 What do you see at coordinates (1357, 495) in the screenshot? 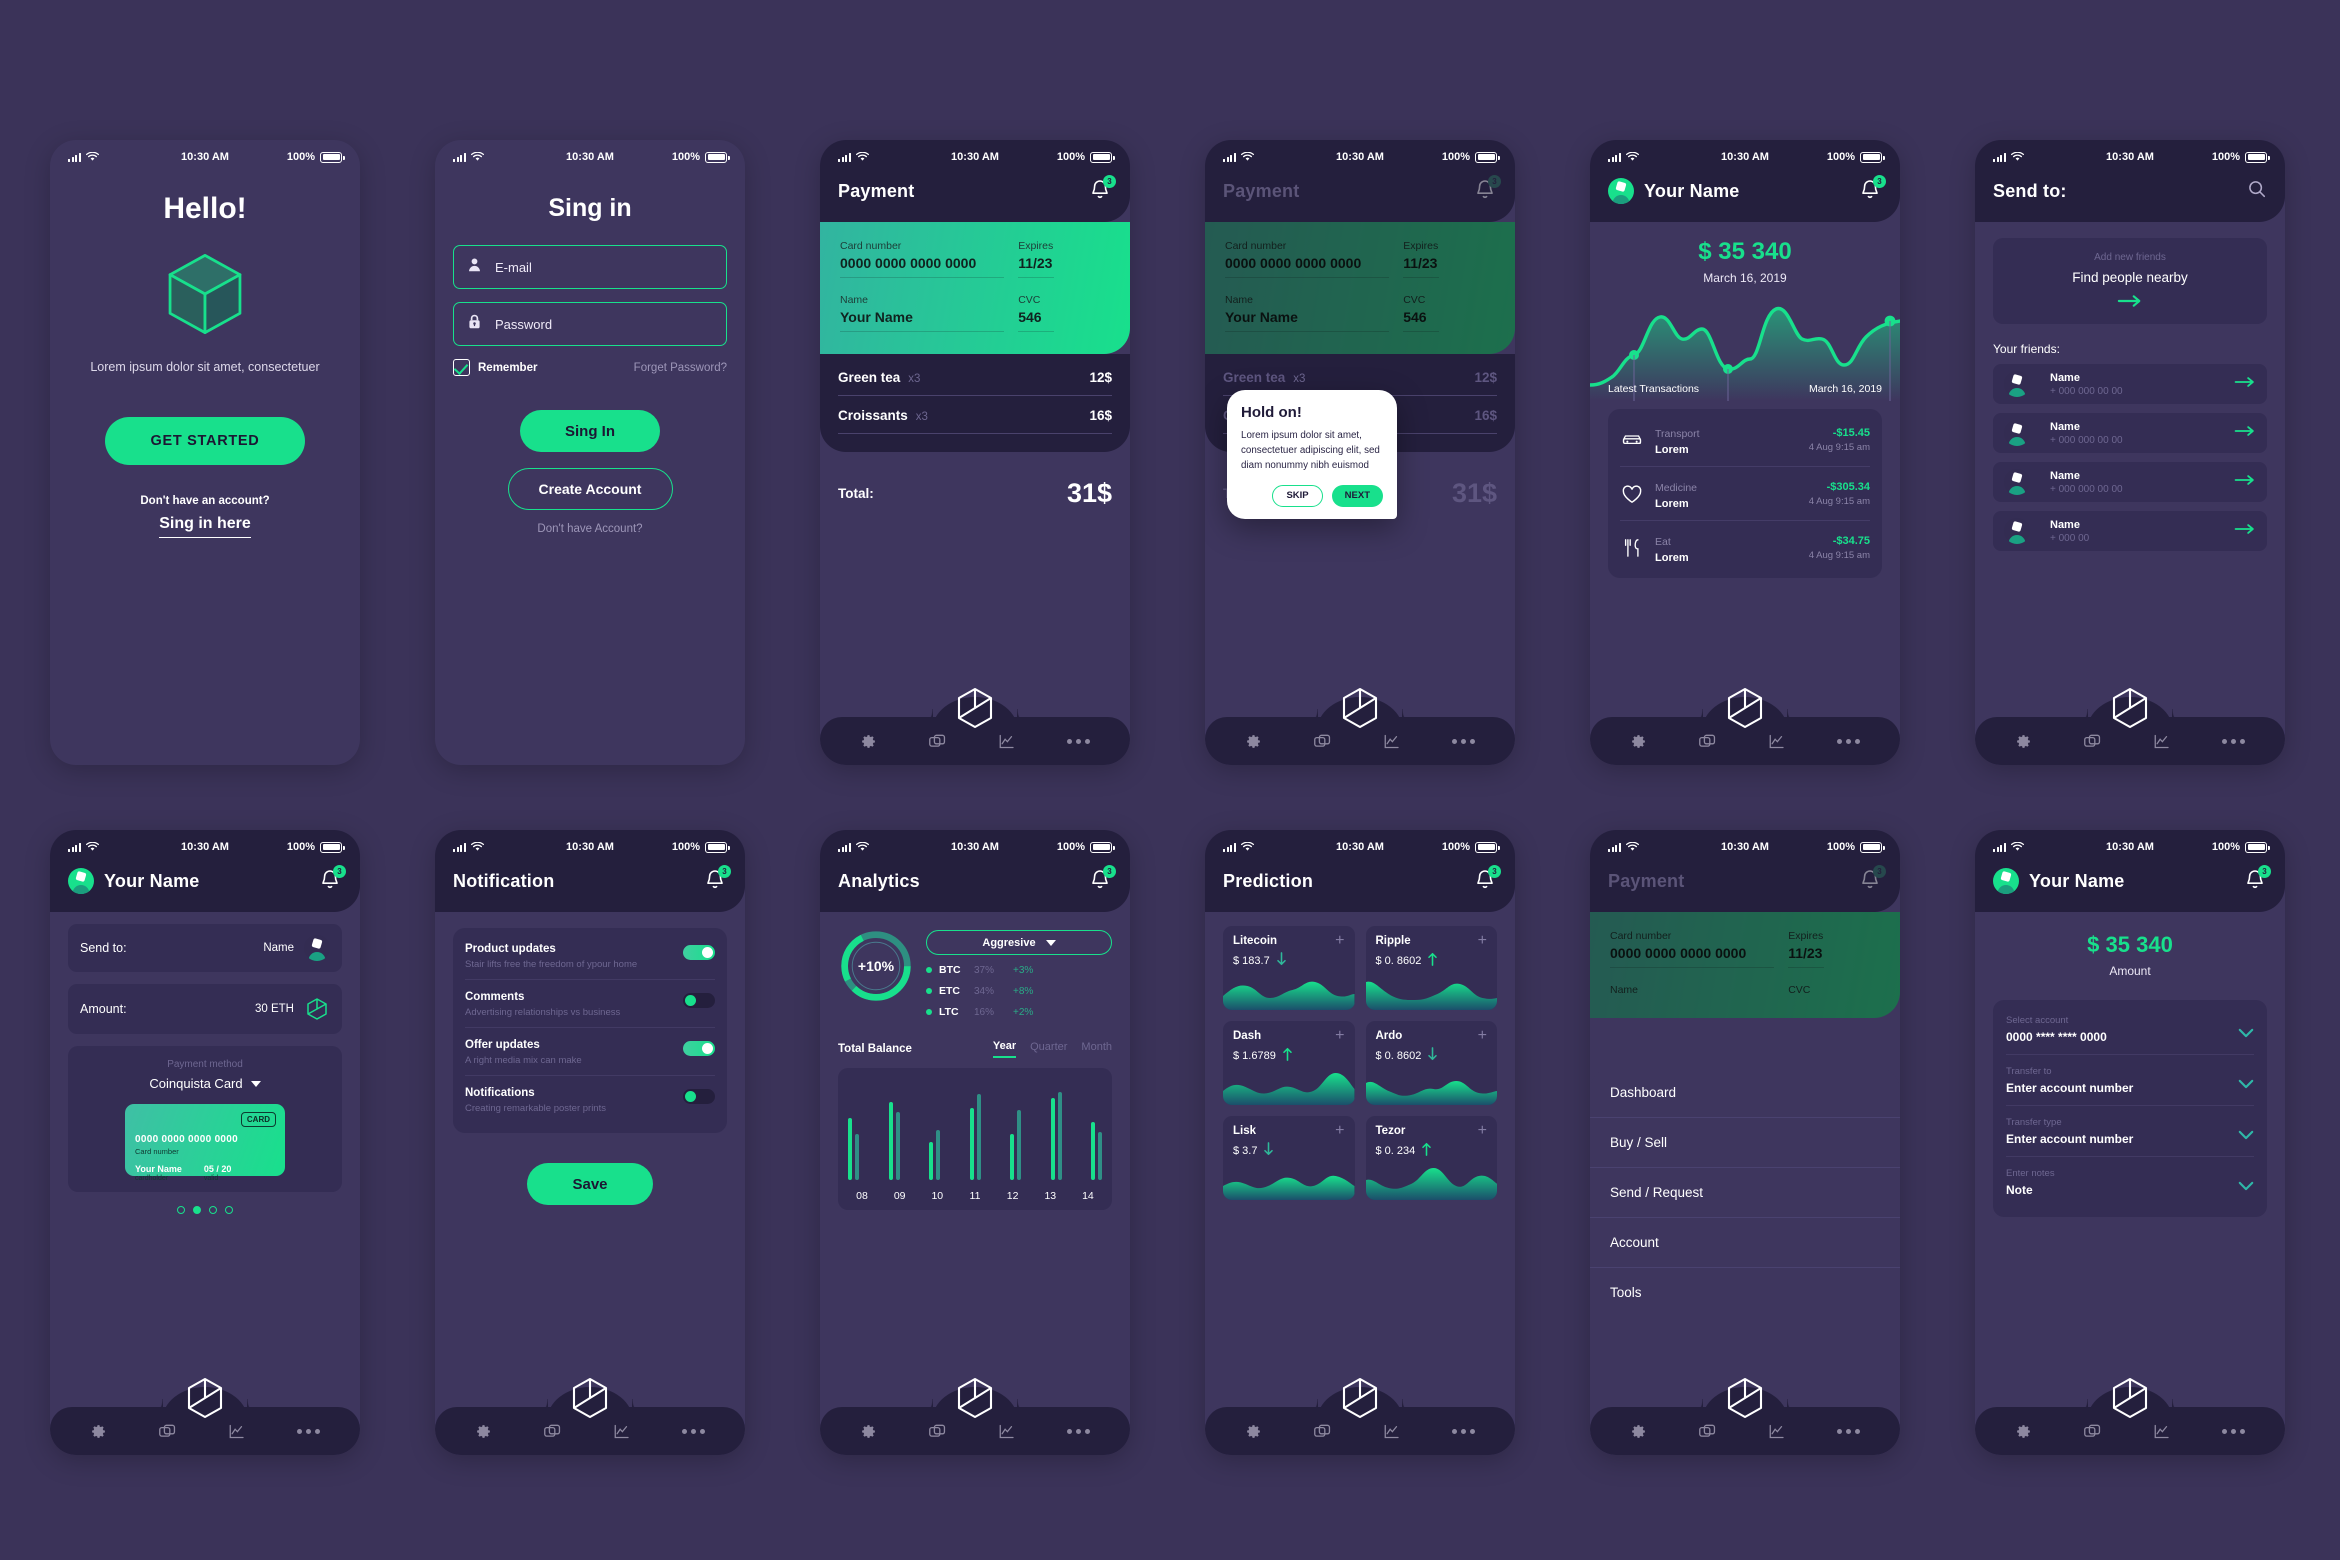
I see `next-button: NEXT` at bounding box center [1357, 495].